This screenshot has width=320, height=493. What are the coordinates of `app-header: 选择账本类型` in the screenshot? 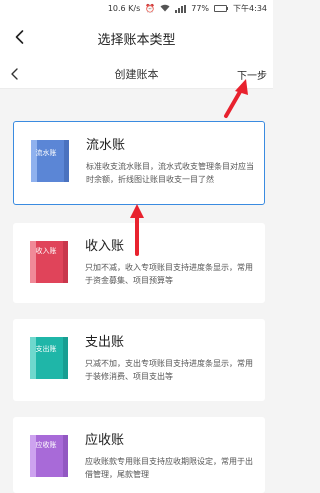 It's located at (136, 38).